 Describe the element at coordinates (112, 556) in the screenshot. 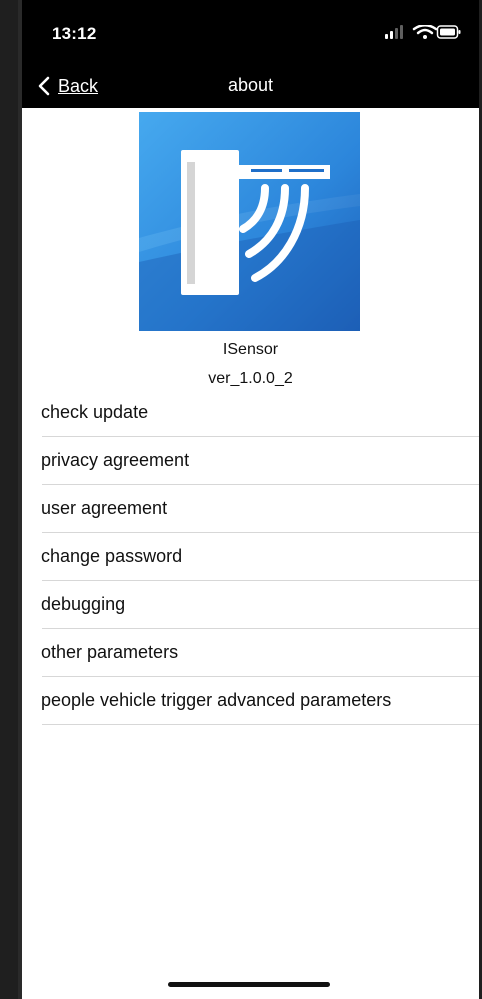

I see `menu-item-label: change password` at that location.